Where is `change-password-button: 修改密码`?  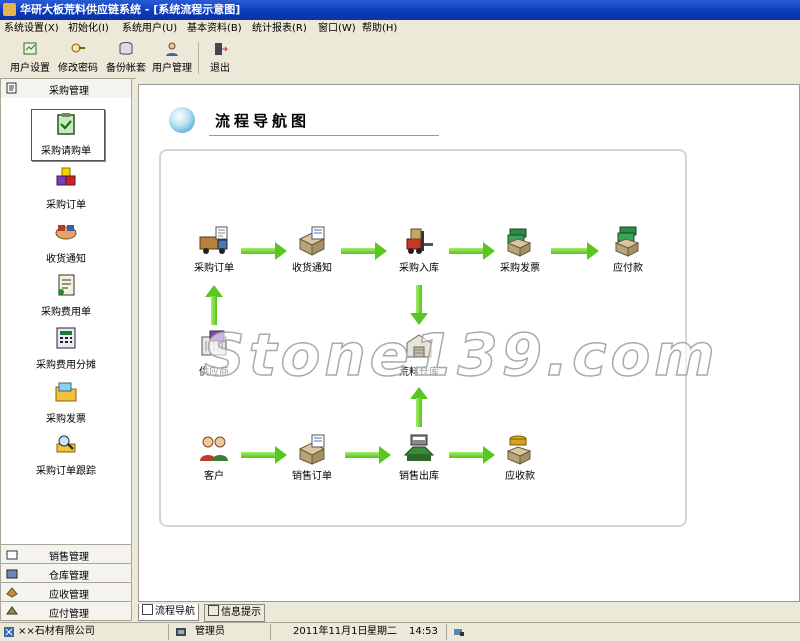 change-password-button: 修改密码 is located at coordinates (78, 58).